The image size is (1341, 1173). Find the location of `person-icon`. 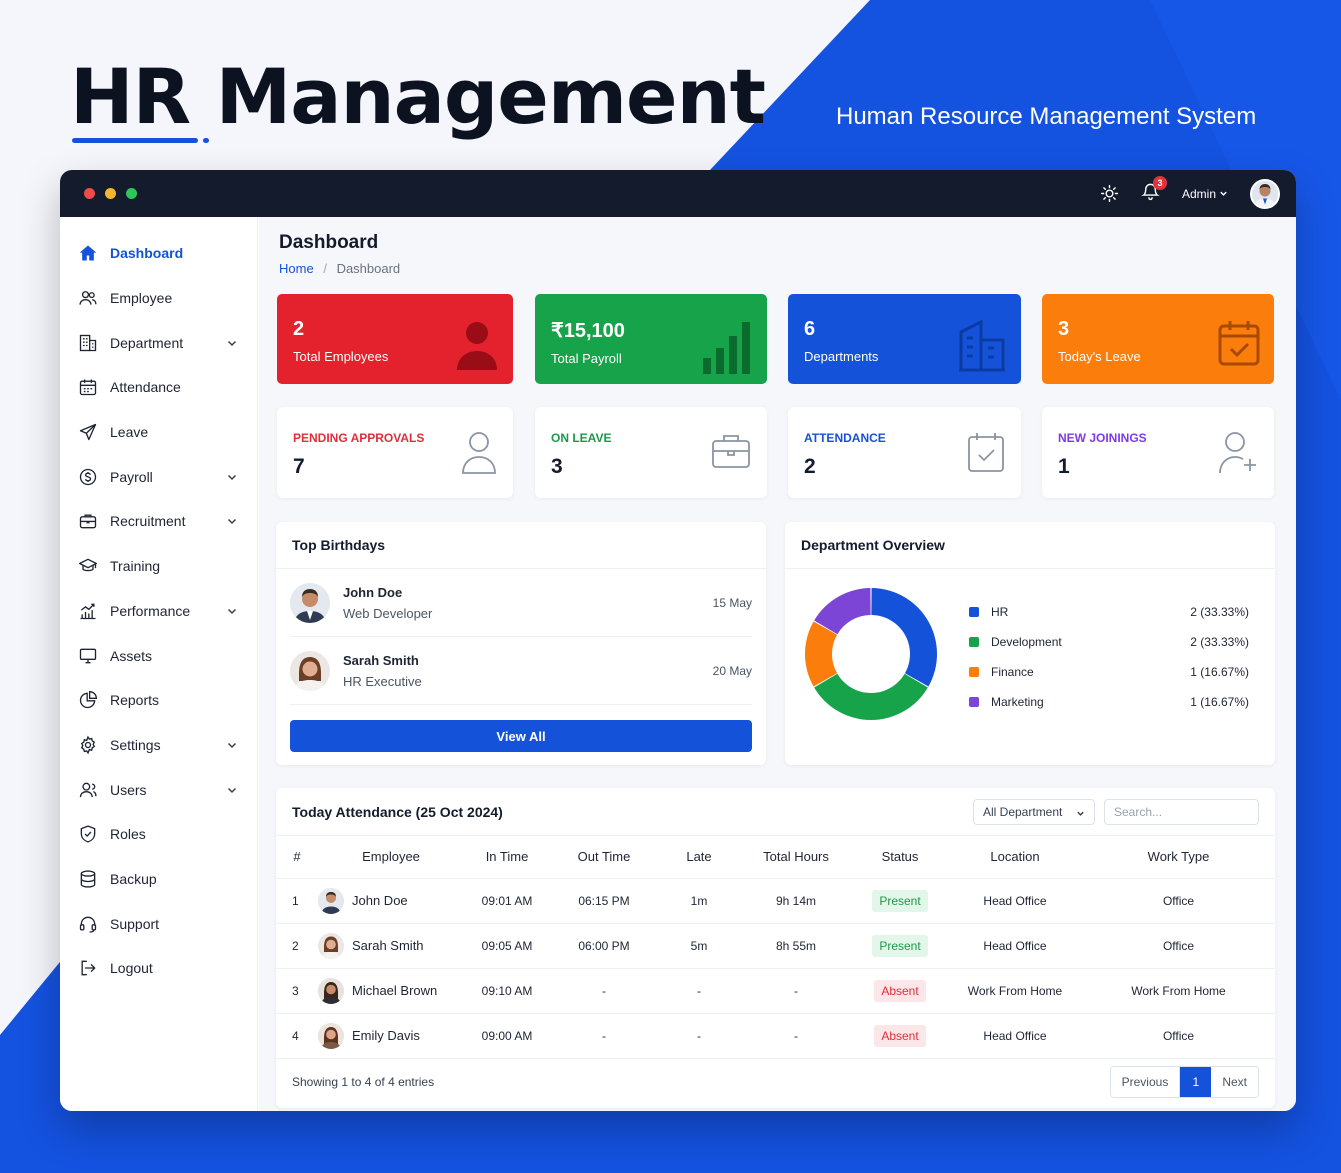

person-icon is located at coordinates (477, 346).